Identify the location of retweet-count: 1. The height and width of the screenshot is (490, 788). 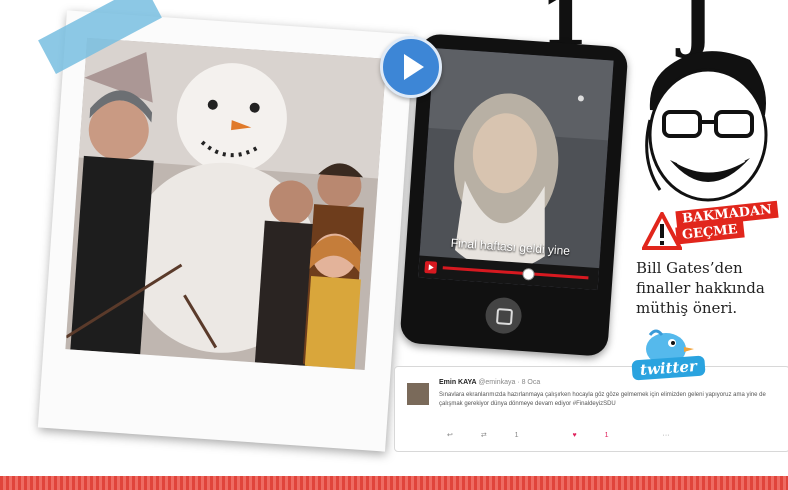
(516, 435).